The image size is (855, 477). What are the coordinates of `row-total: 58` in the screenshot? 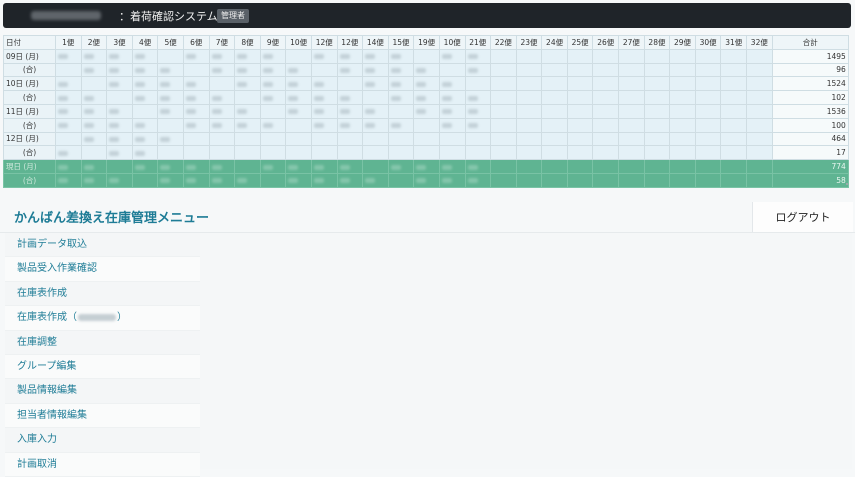 It's located at (810, 180).